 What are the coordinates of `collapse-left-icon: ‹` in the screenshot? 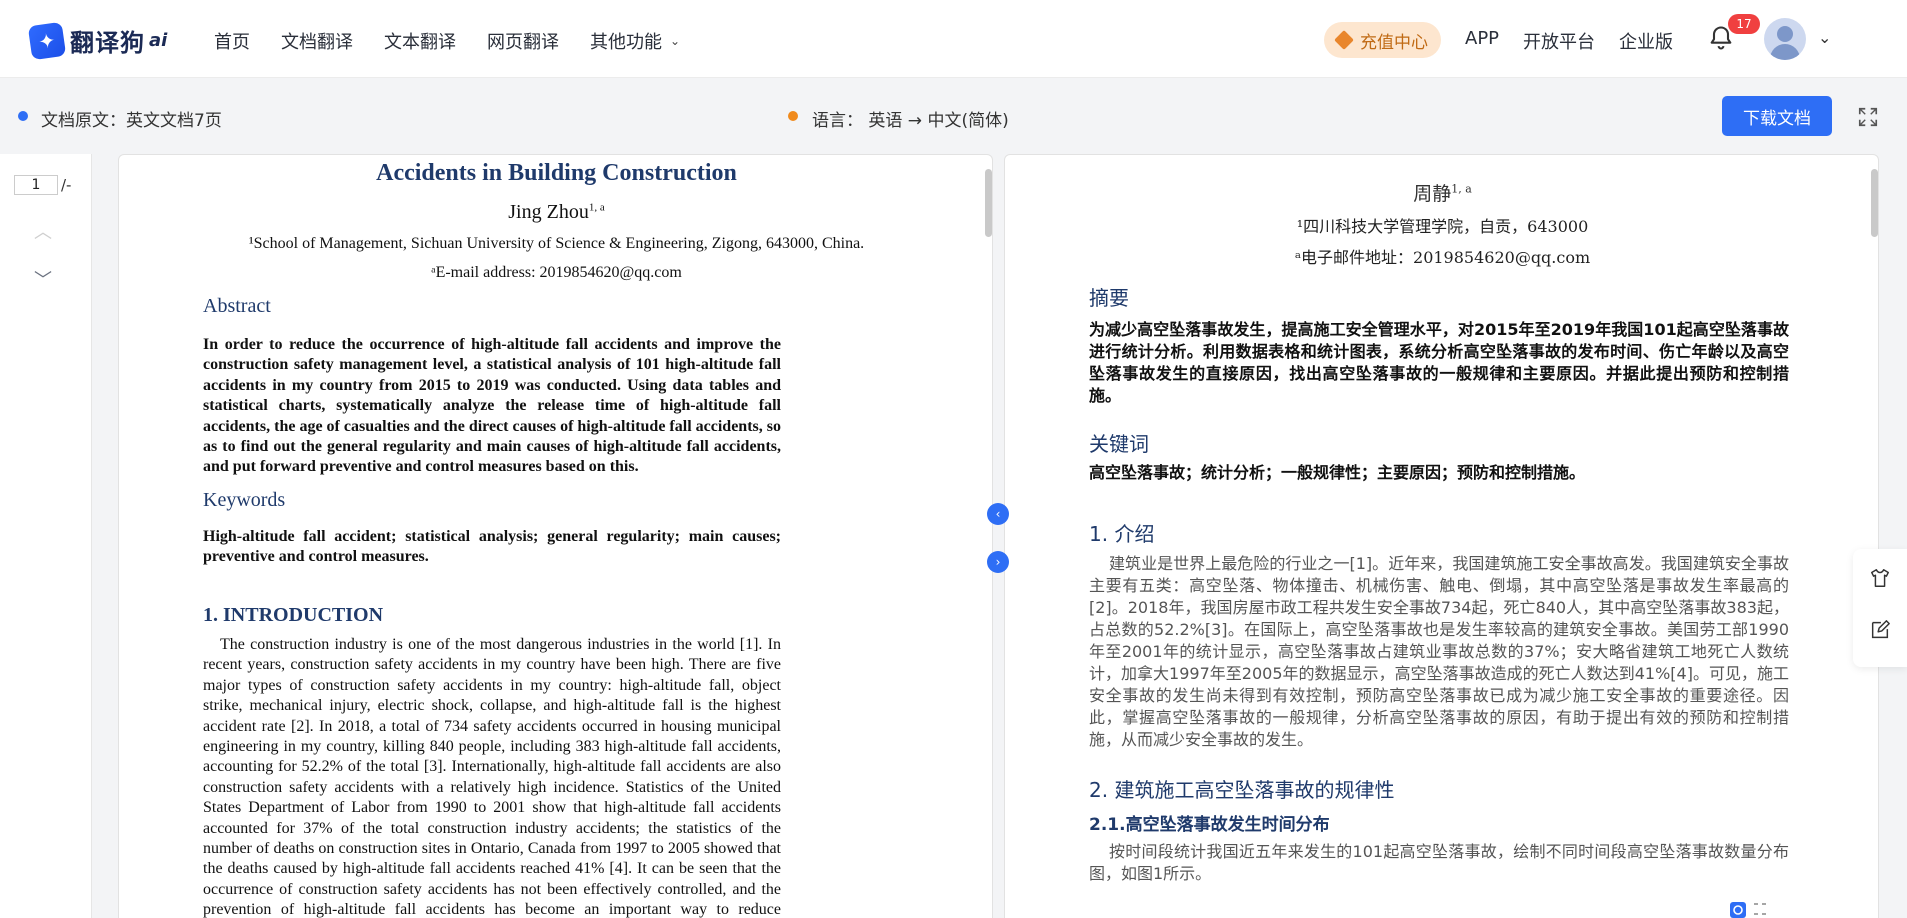 It's located at (998, 514).